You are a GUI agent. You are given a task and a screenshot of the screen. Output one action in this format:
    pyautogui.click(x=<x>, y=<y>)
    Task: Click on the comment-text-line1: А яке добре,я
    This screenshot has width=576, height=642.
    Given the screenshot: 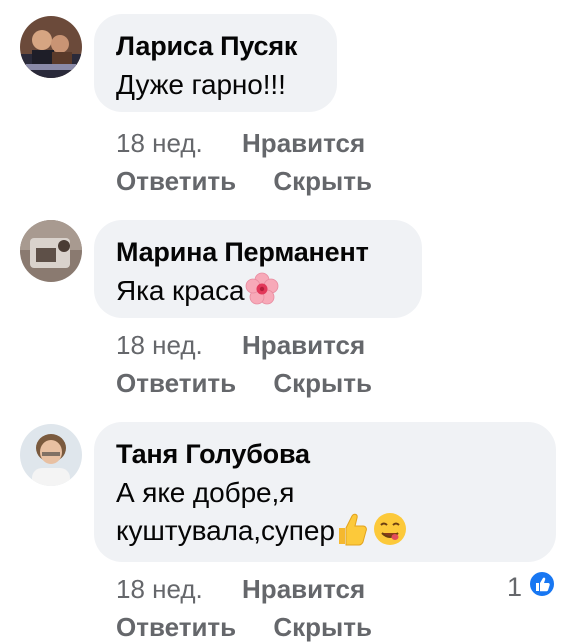 What is the action you would take?
    pyautogui.click(x=205, y=492)
    